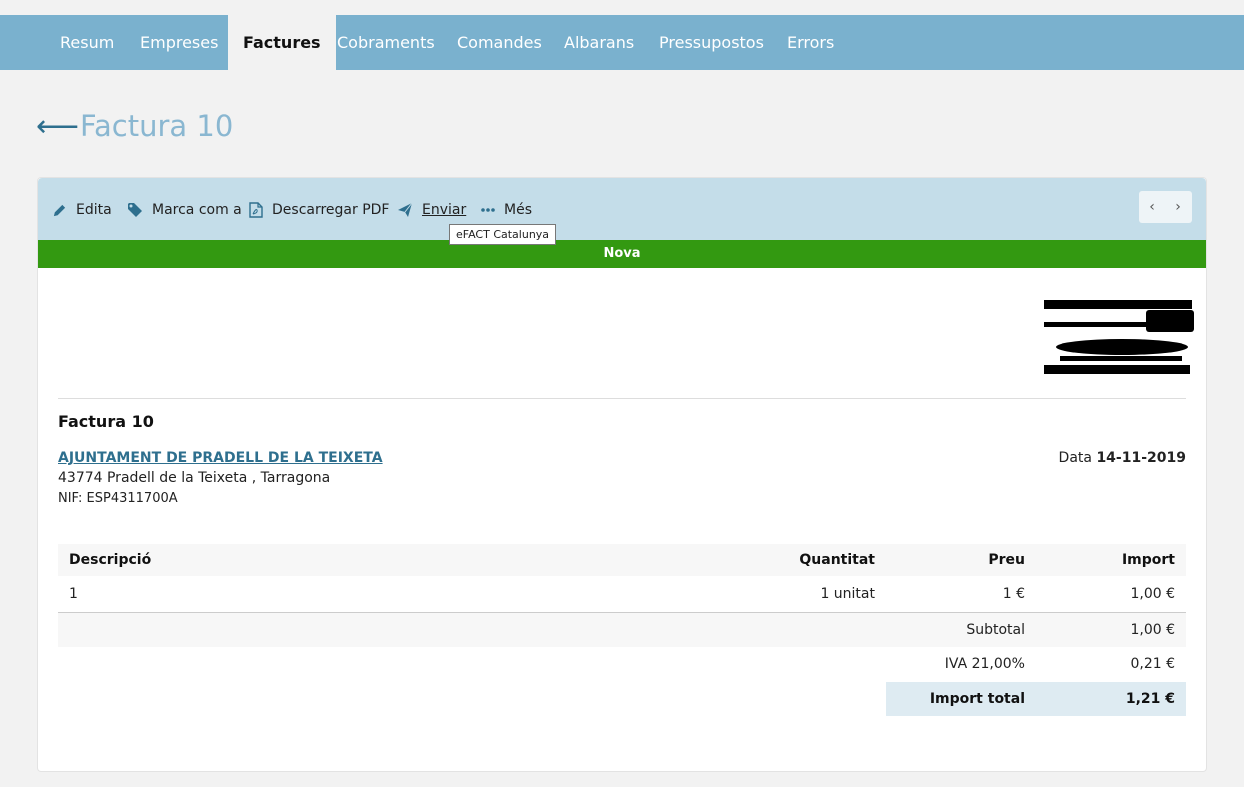  What do you see at coordinates (135, 210) in the screenshot?
I see `tag-icon` at bounding box center [135, 210].